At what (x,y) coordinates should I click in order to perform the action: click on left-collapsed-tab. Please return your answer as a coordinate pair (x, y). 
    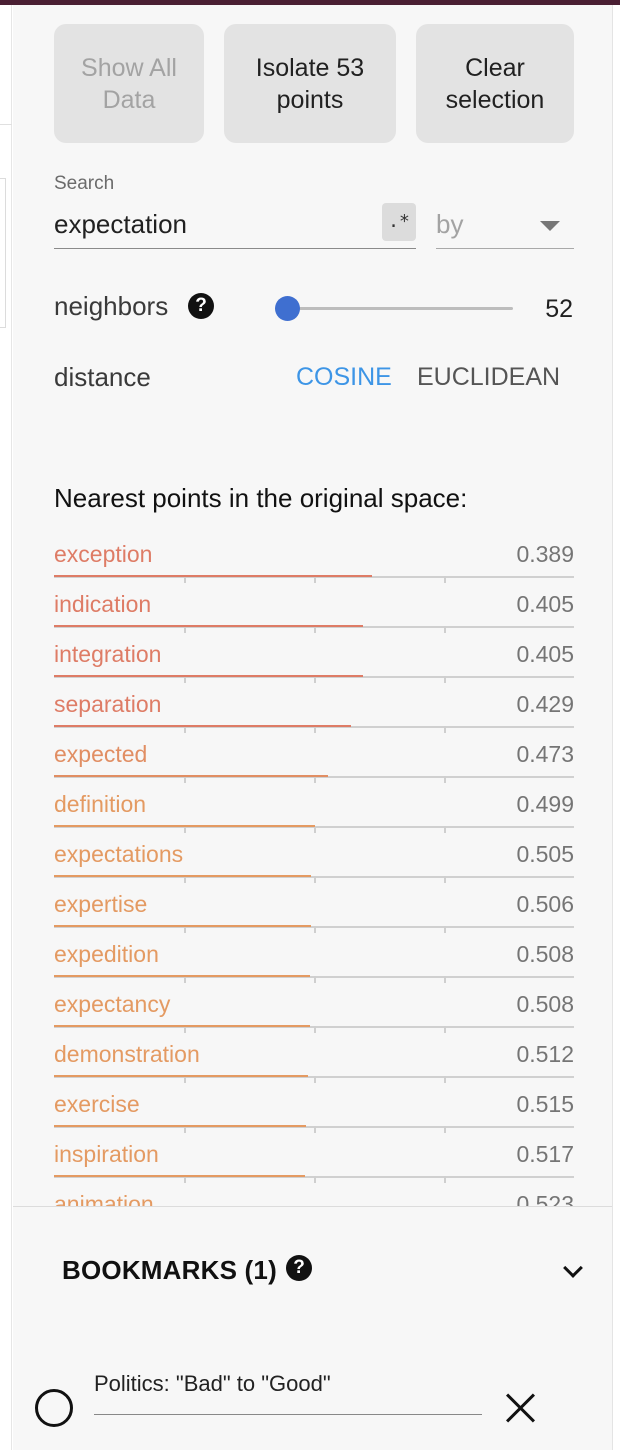
    Looking at the image, I should click on (3, 253).